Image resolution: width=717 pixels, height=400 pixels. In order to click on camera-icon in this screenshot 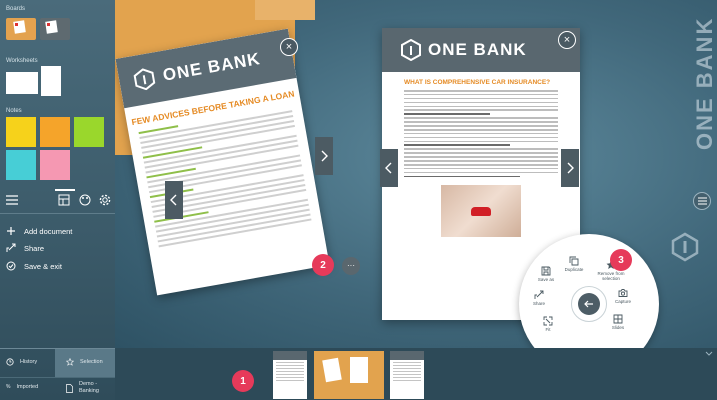, I will do `click(623, 293)`.